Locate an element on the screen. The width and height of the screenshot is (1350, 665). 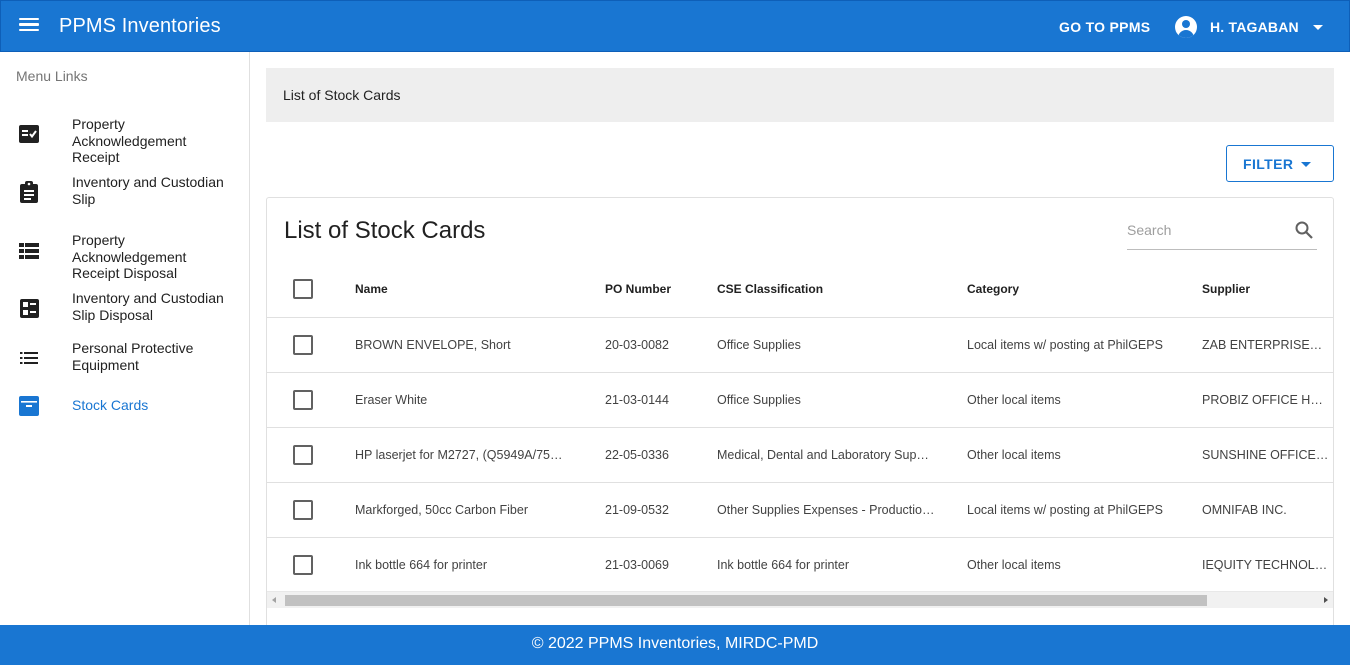
column-header-supplier: Supplier is located at coordinates (1263, 290).